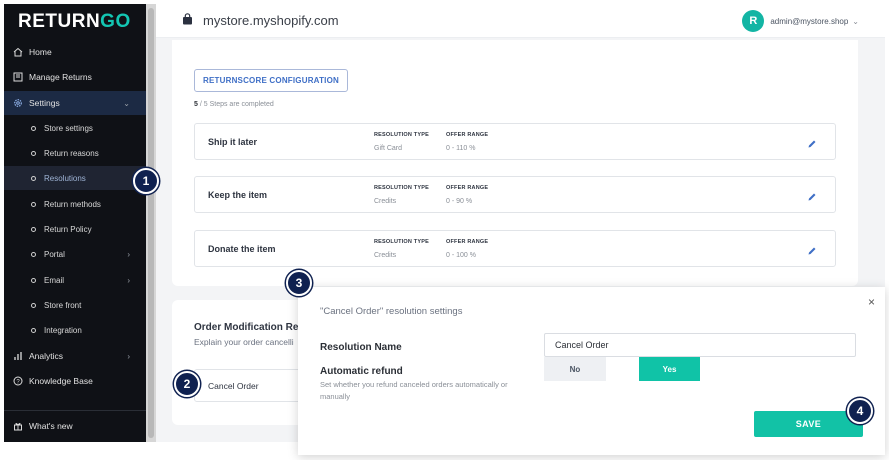 The width and height of the screenshot is (889, 460). I want to click on sidebar-subitem-label: Return Policy, so click(68, 229).